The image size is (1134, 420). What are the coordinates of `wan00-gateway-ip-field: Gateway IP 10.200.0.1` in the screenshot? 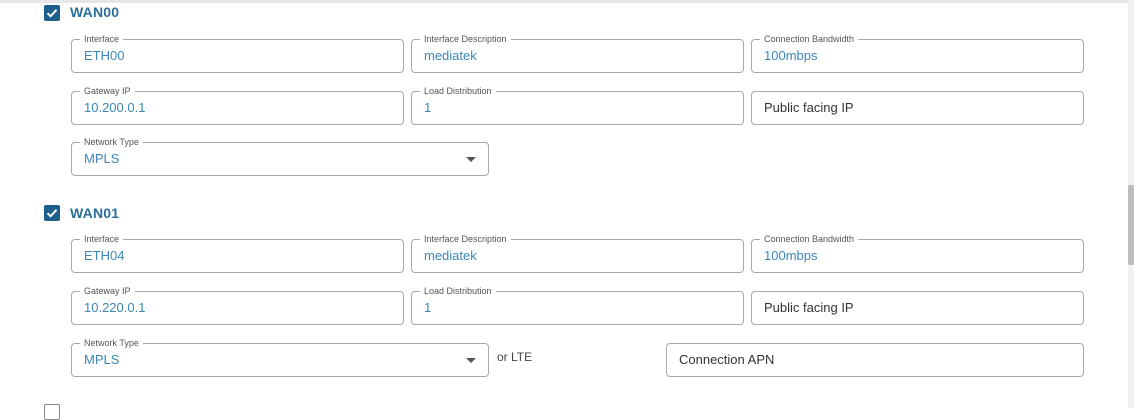 It's located at (237, 105).